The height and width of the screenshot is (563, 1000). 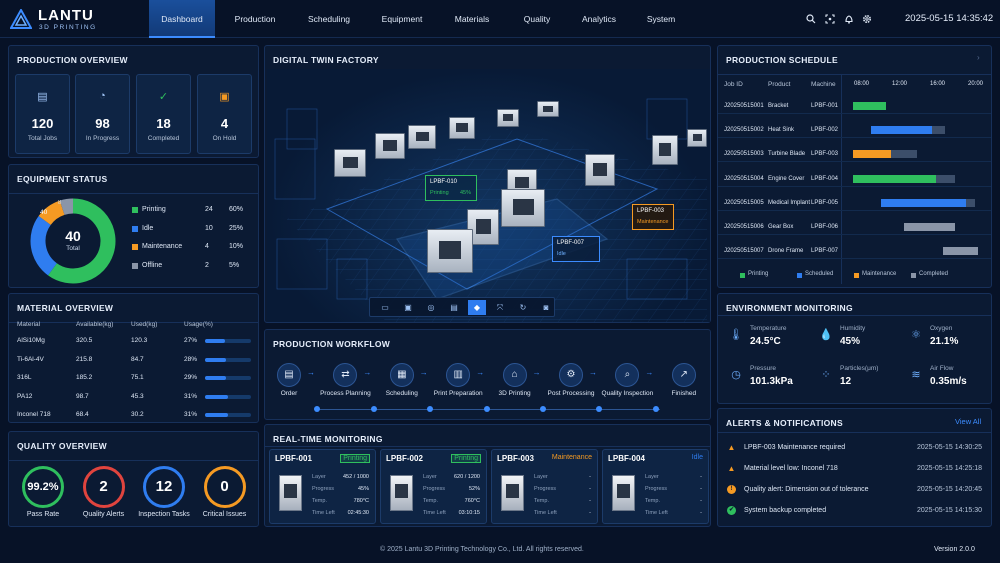 I want to click on workflow-step-icon: ⌕, so click(x=627, y=375).